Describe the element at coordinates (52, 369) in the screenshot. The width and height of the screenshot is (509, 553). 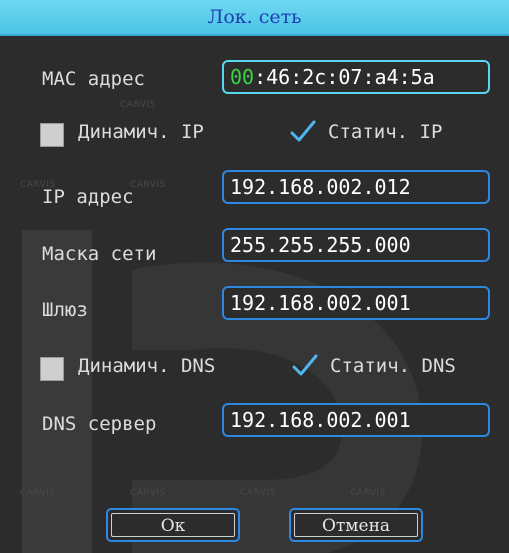
I see `dynamic-dns-checkbox` at that location.